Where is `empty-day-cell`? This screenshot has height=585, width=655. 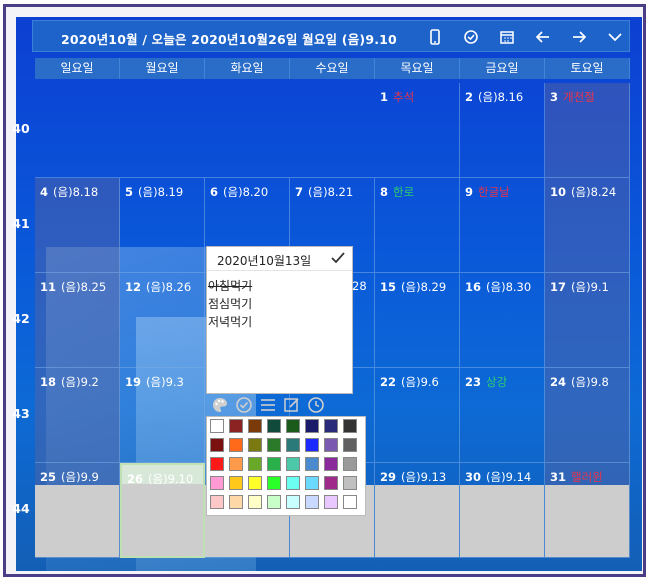
empty-day-cell is located at coordinates (332, 130).